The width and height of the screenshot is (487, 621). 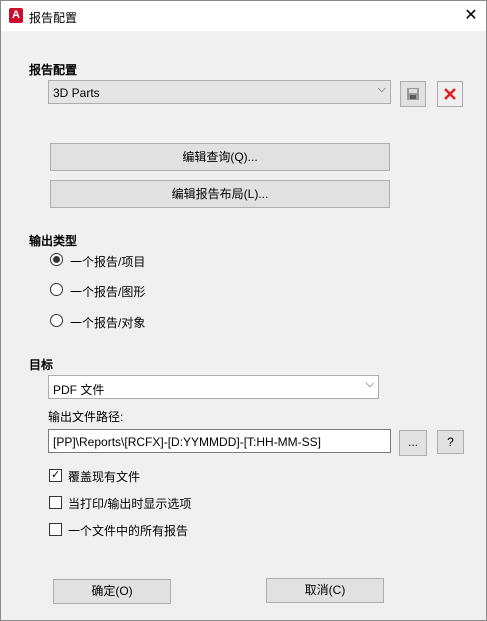 What do you see at coordinates (76, 93) in the screenshot?
I see `config-select-value: 3D Parts` at bounding box center [76, 93].